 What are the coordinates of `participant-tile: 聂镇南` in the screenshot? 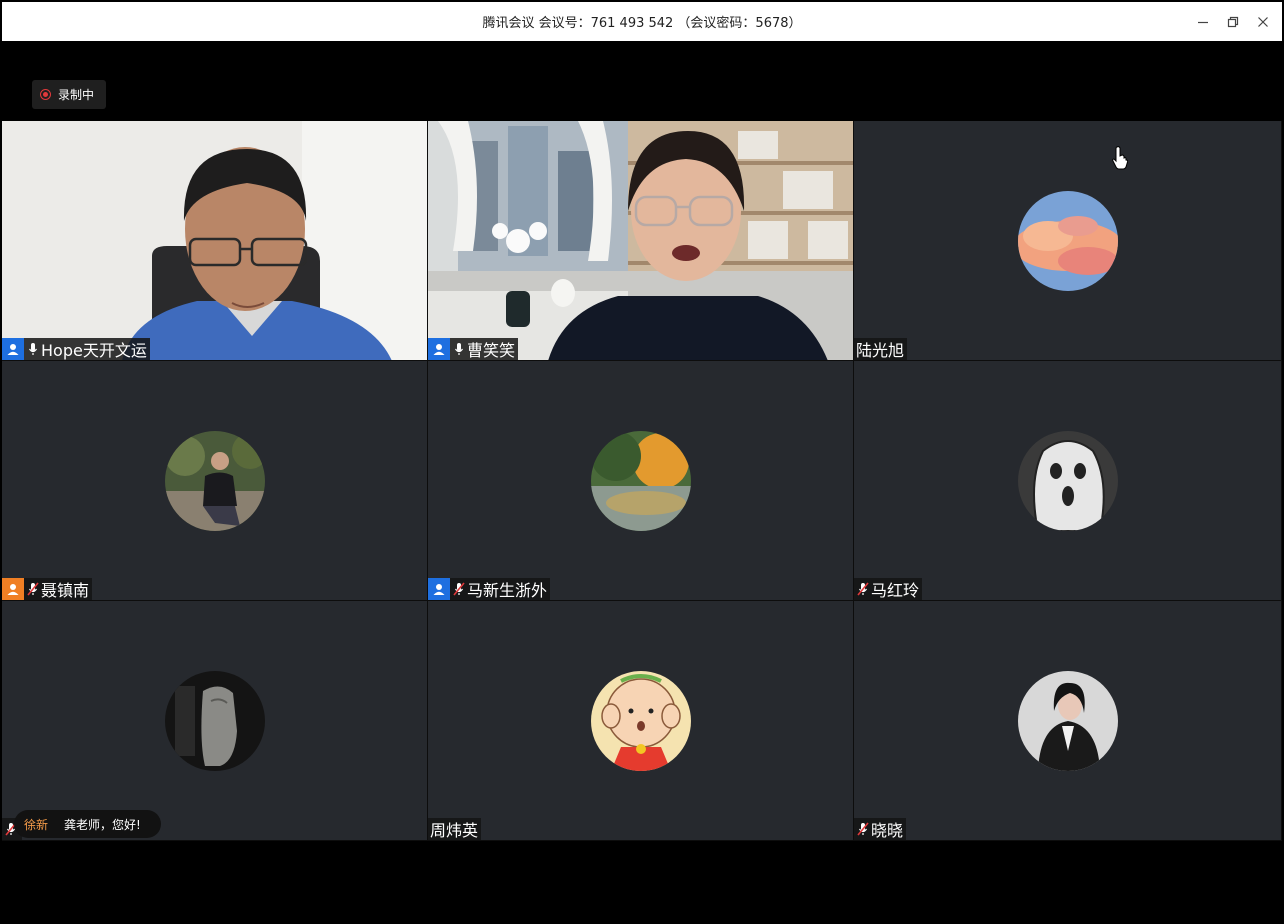 It's located at (215, 481).